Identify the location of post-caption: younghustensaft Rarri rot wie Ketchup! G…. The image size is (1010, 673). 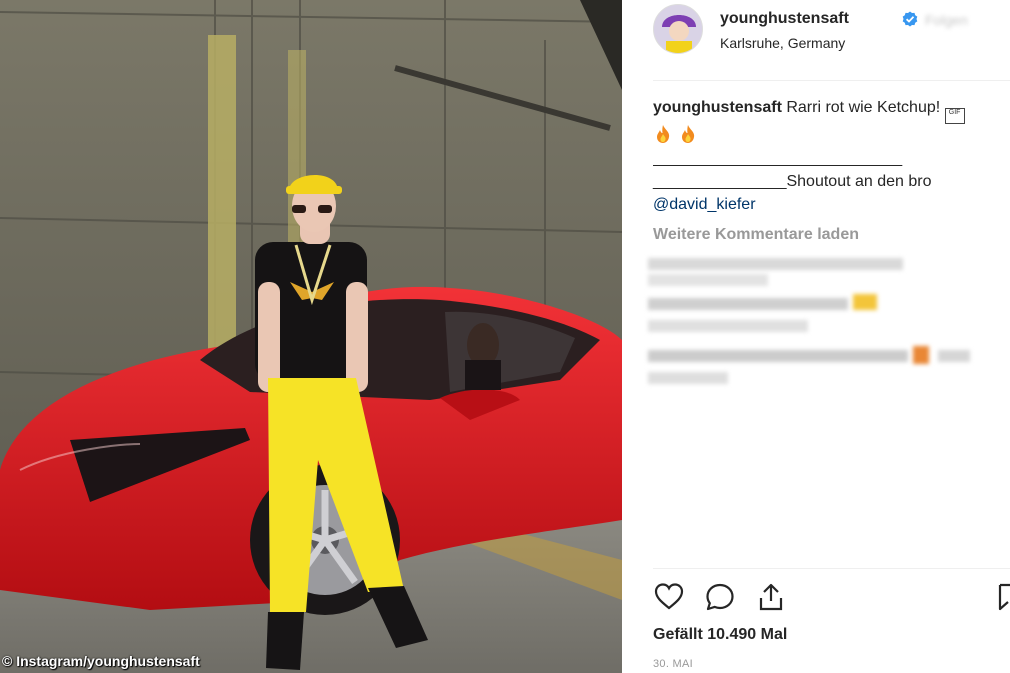
(831, 156).